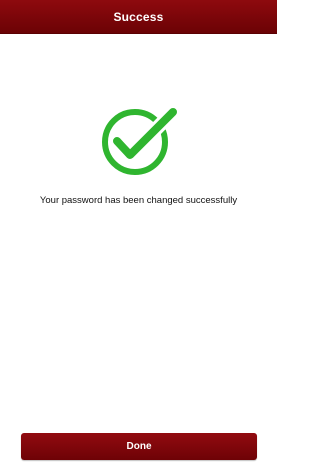 Image resolution: width=320 pixels, height=471 pixels. I want to click on checkmark-success-icon, so click(139, 140).